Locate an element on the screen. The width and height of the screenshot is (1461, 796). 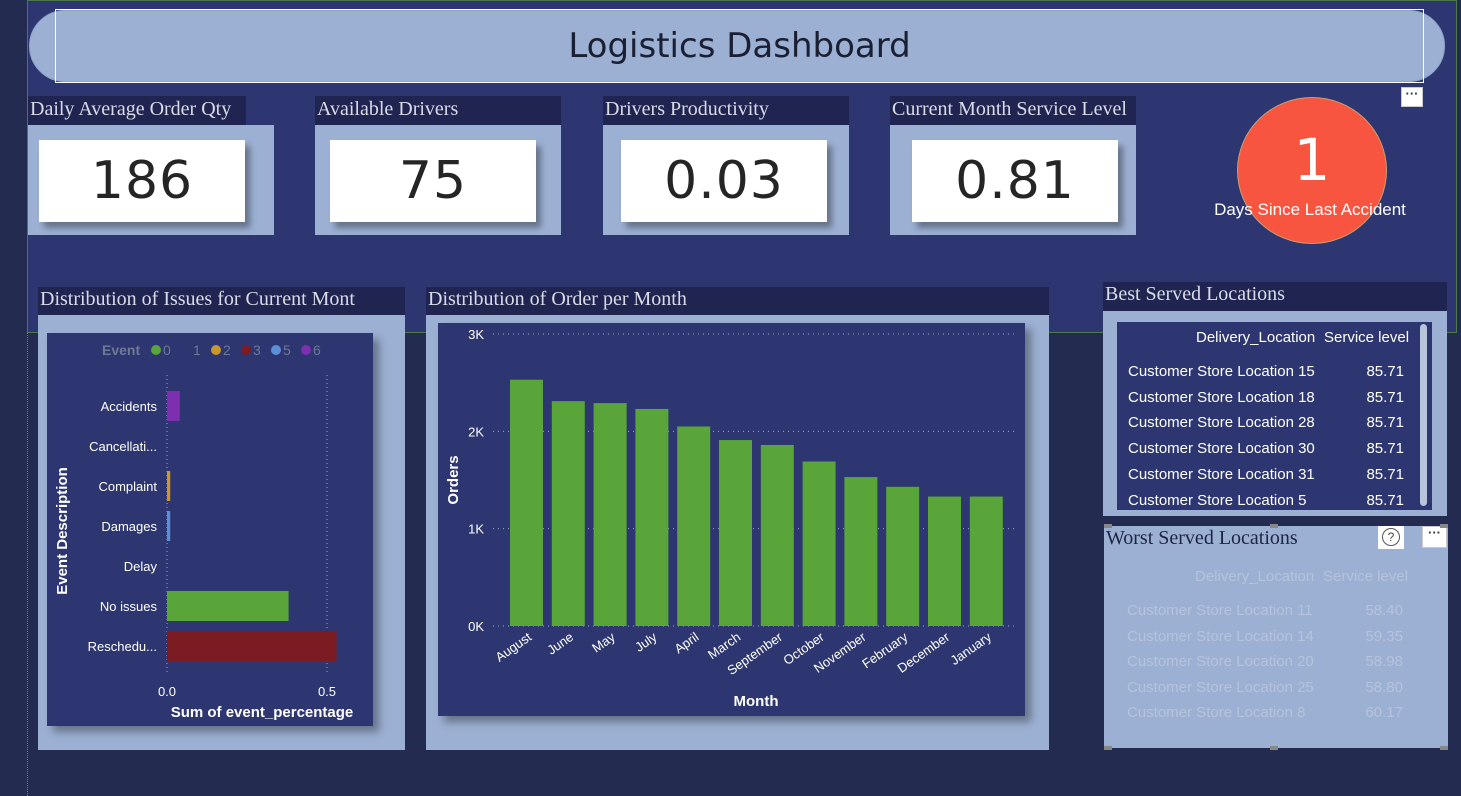
location-name: Customer Store Location 31 is located at coordinates (1221, 474).